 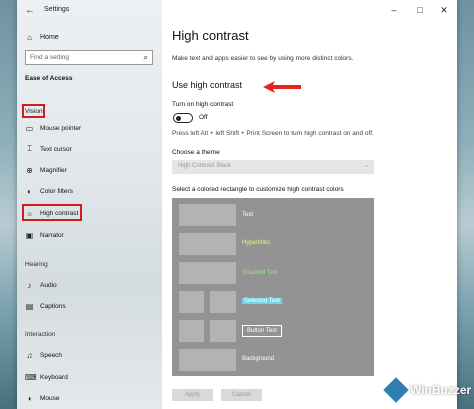 I want to click on hyperlink-color-swatch, so click(x=207, y=244).